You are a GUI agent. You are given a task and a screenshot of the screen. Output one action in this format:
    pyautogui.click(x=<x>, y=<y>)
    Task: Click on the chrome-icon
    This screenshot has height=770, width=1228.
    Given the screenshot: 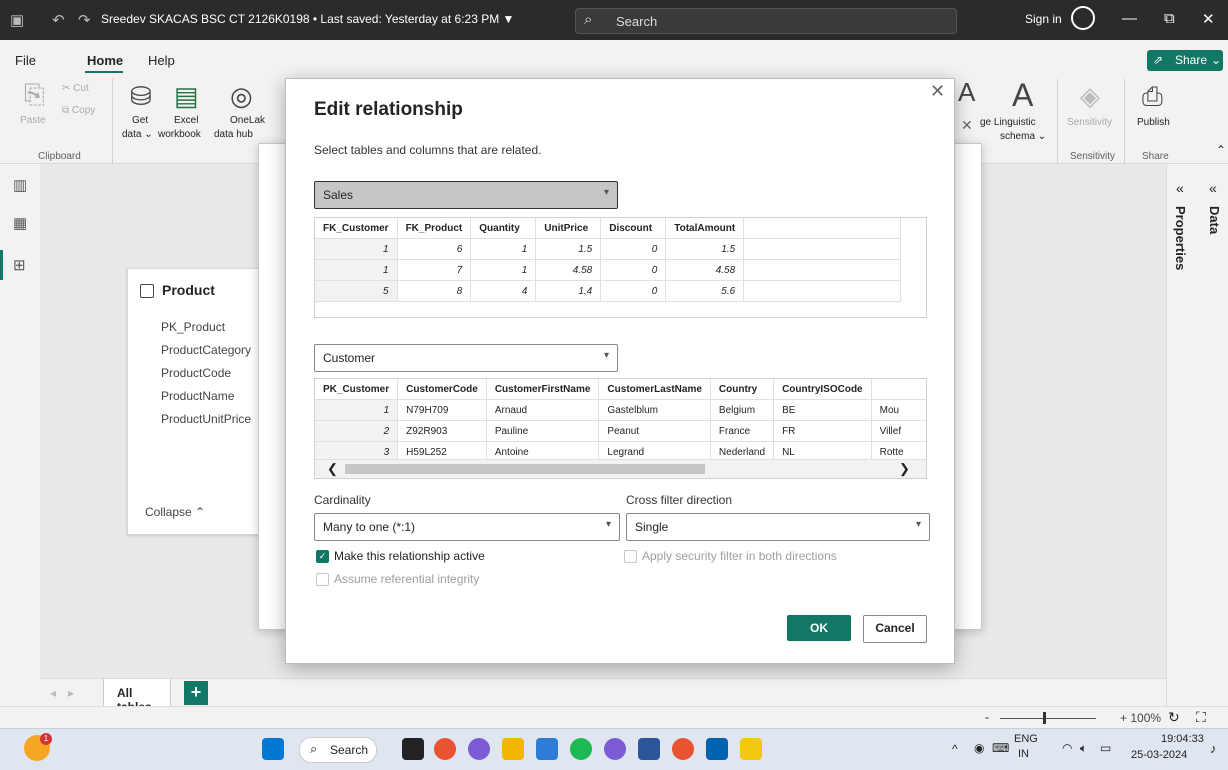 What is the action you would take?
    pyautogui.click(x=445, y=749)
    